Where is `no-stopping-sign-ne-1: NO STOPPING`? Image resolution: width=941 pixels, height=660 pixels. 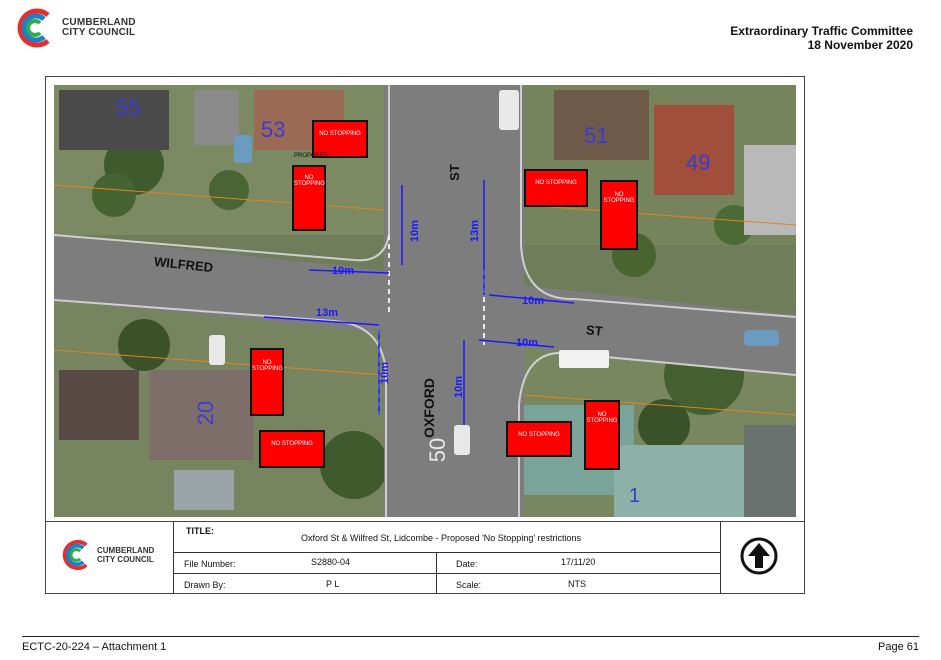 no-stopping-sign-ne-1: NO STOPPING is located at coordinates (556, 188).